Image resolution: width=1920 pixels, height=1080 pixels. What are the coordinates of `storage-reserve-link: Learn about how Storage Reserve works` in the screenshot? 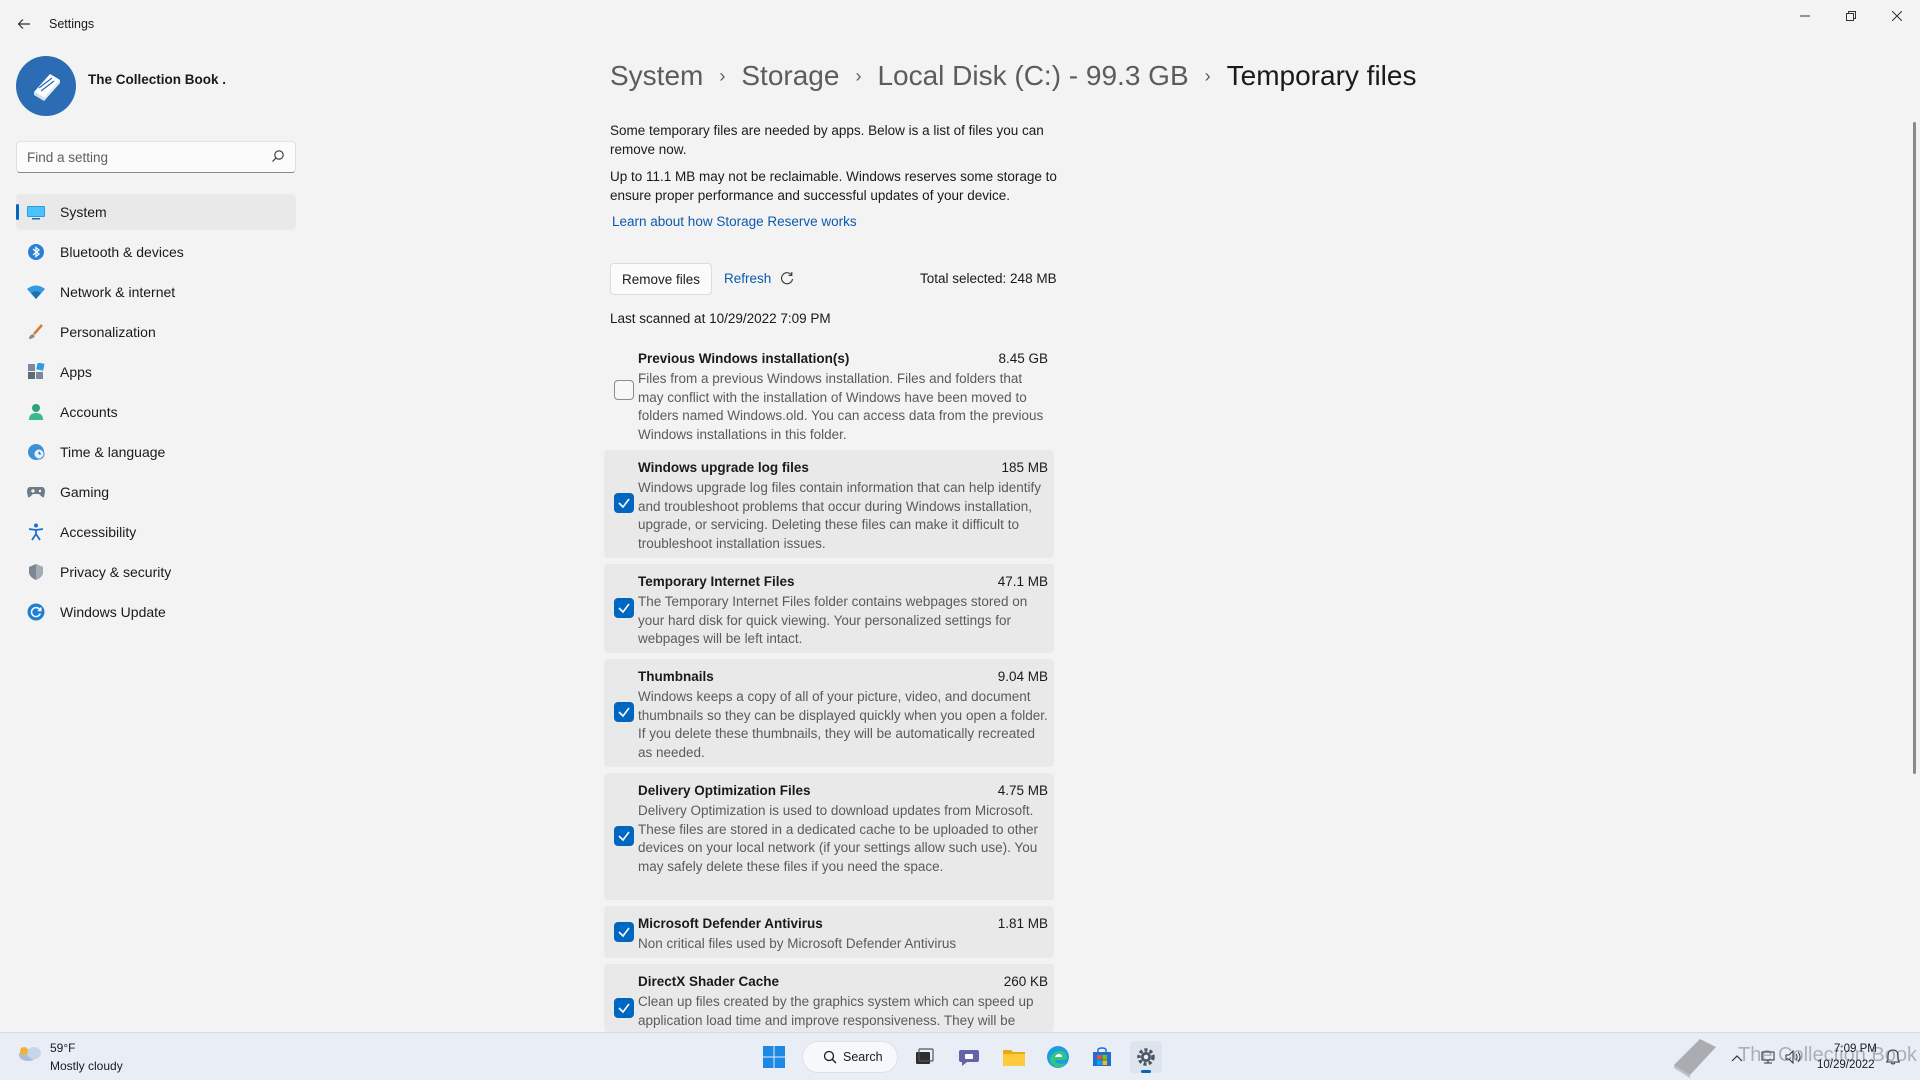 It's located at (734, 221).